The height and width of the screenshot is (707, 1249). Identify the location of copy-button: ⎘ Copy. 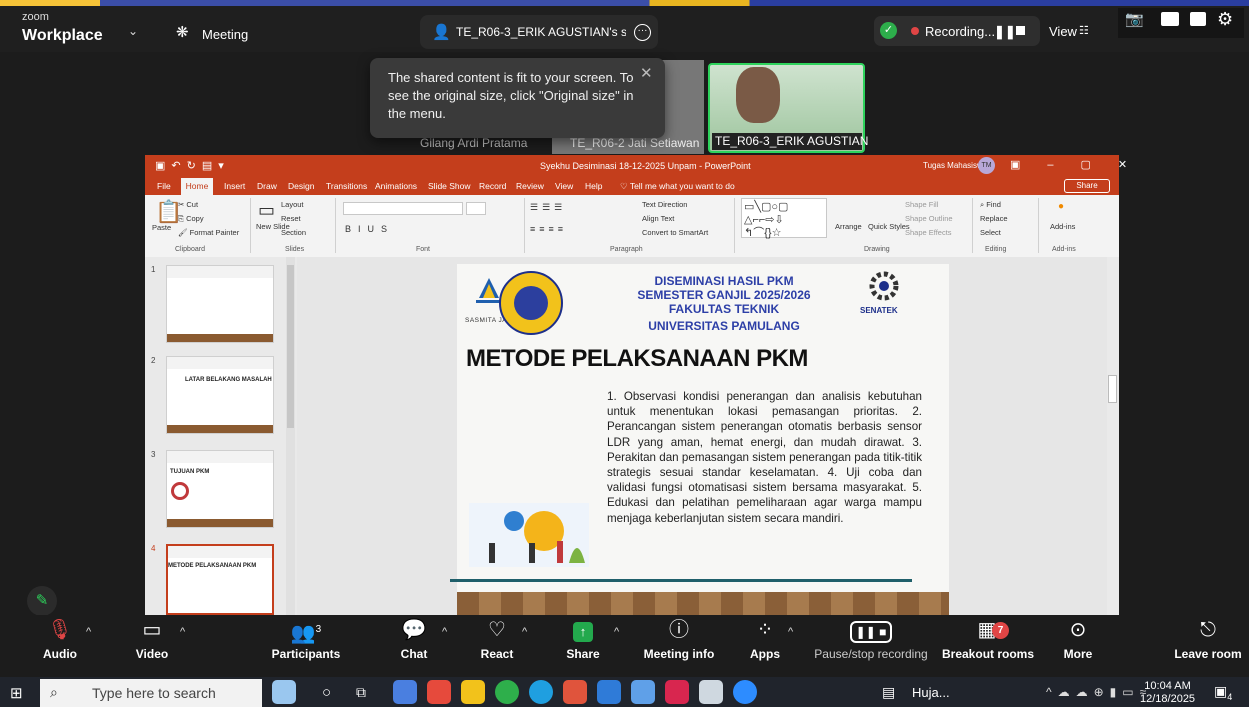
(191, 219).